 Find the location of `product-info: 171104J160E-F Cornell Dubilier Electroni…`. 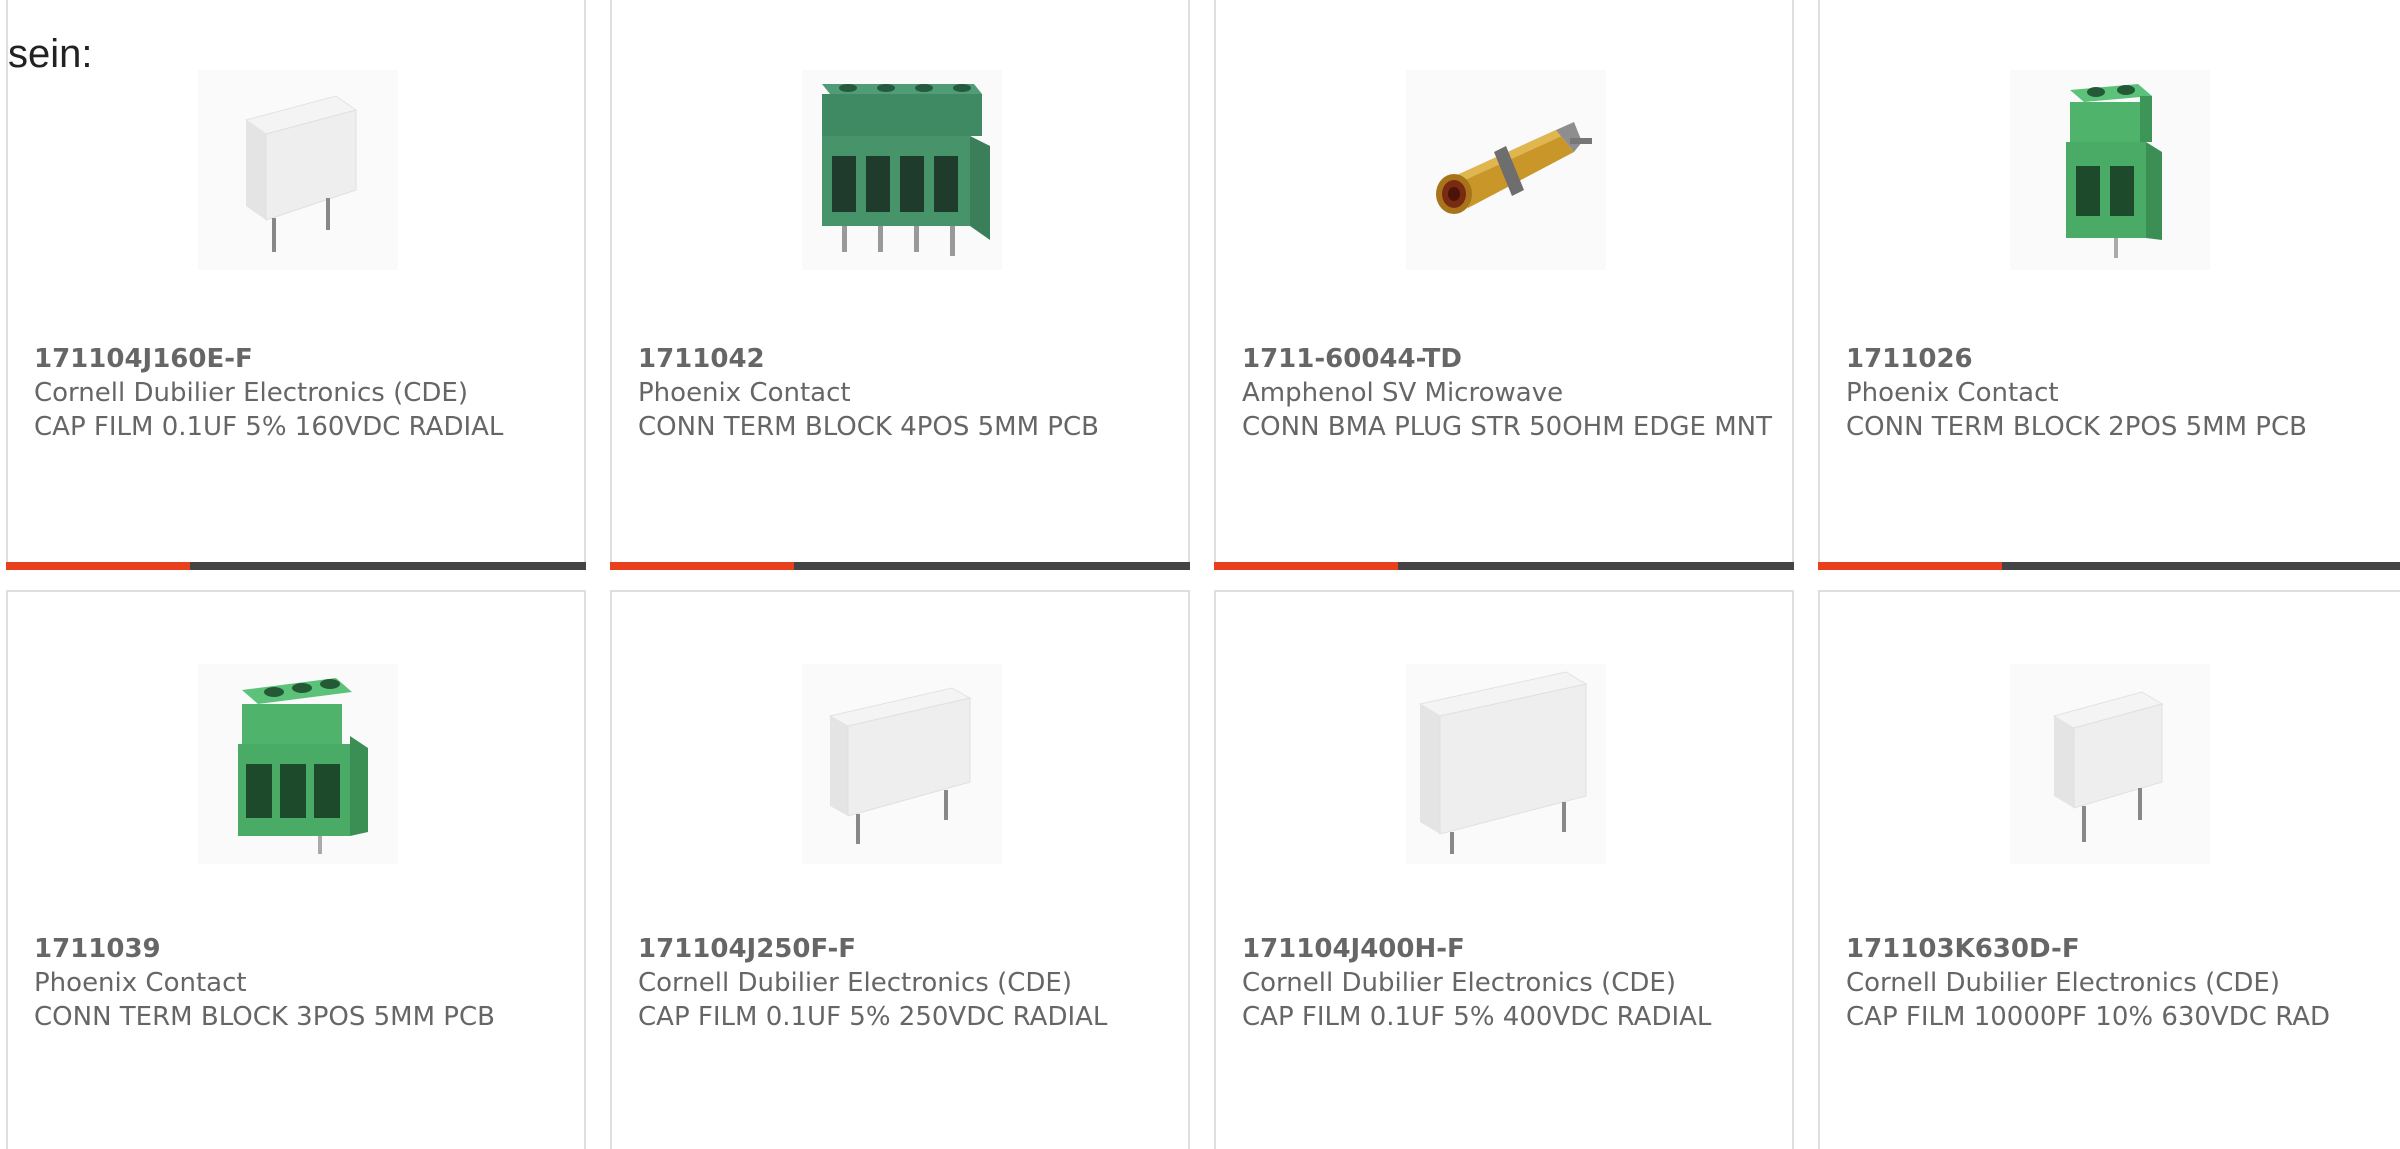

product-info: 171104J160E-F Cornell Dubilier Electroni… is located at coordinates (304, 393).